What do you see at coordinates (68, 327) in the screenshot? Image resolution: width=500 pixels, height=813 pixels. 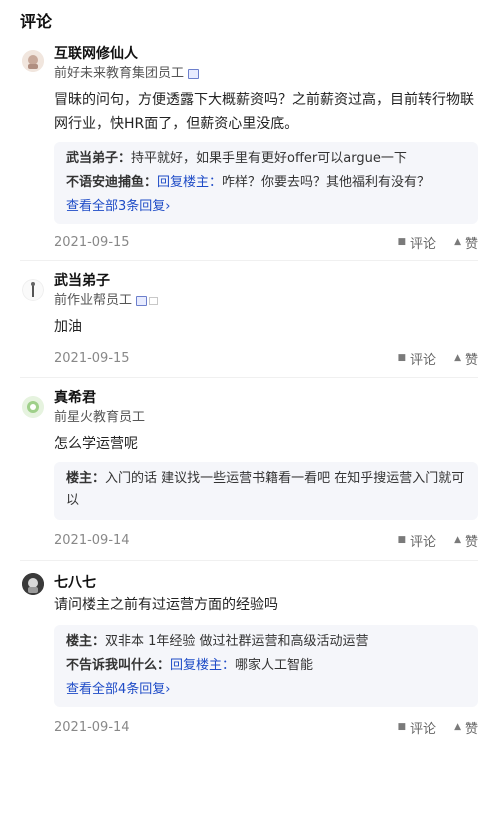 I see `comment-content: 加油` at bounding box center [68, 327].